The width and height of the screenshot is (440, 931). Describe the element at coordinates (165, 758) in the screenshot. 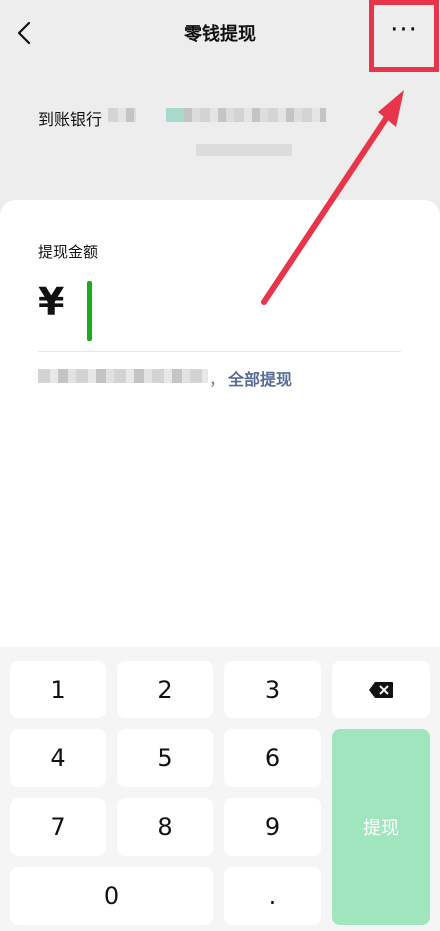

I see `key-5: 5` at that location.